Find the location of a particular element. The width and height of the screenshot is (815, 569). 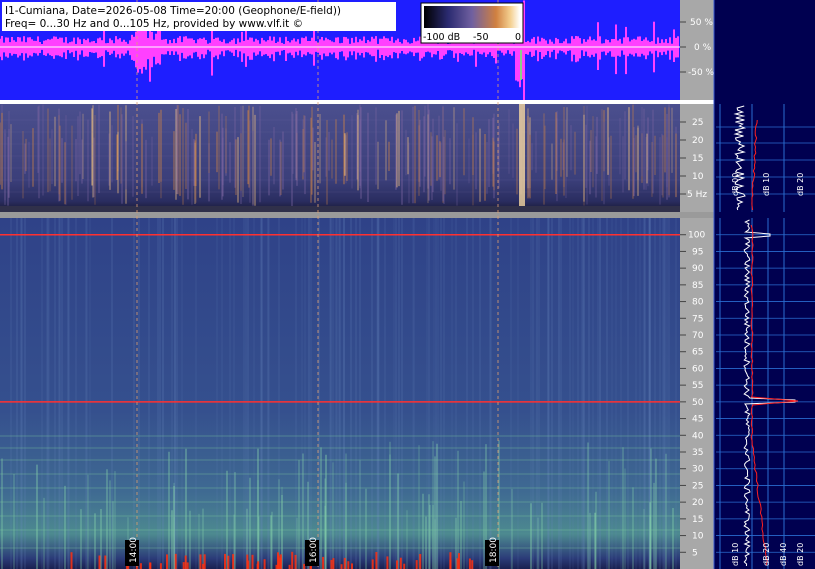

colorbar-label: 0 is located at coordinates (518, 37).